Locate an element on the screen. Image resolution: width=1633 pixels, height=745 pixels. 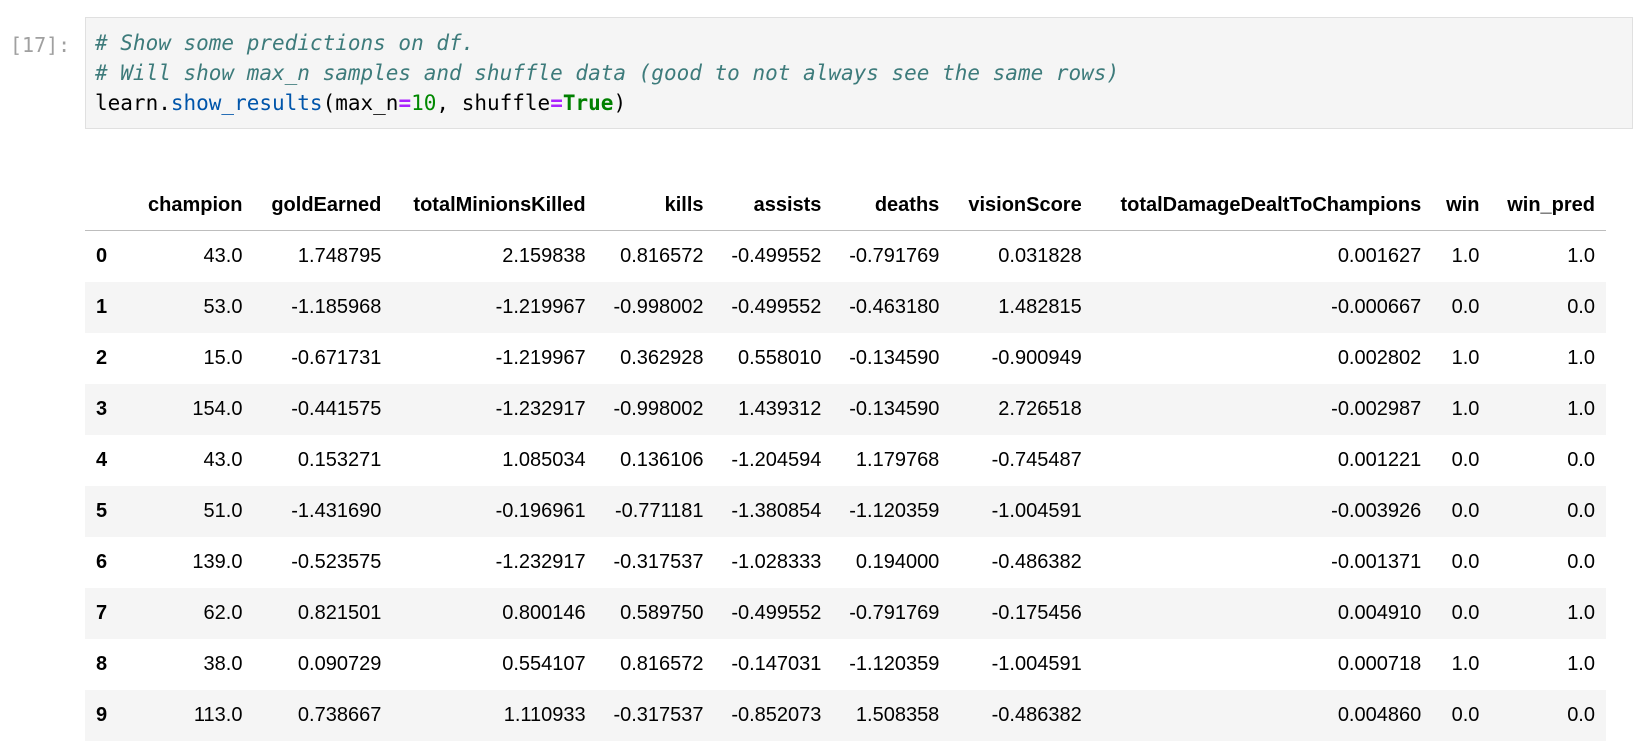
table-cell: 0.362928 is located at coordinates (662, 357).